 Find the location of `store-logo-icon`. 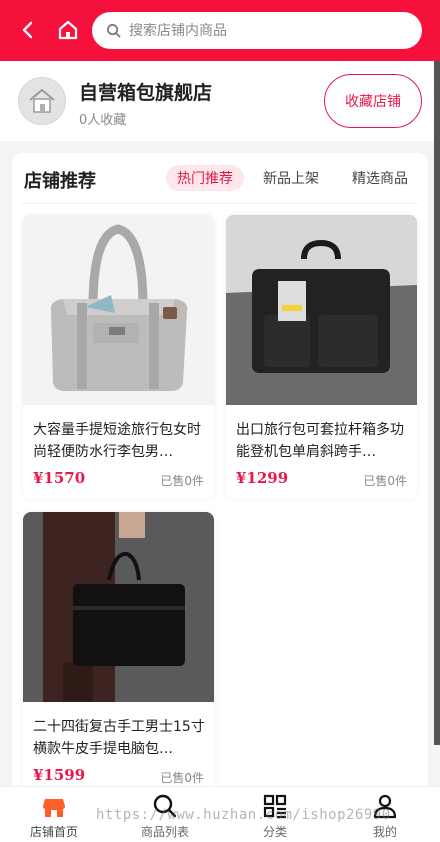

store-logo-icon is located at coordinates (42, 100).